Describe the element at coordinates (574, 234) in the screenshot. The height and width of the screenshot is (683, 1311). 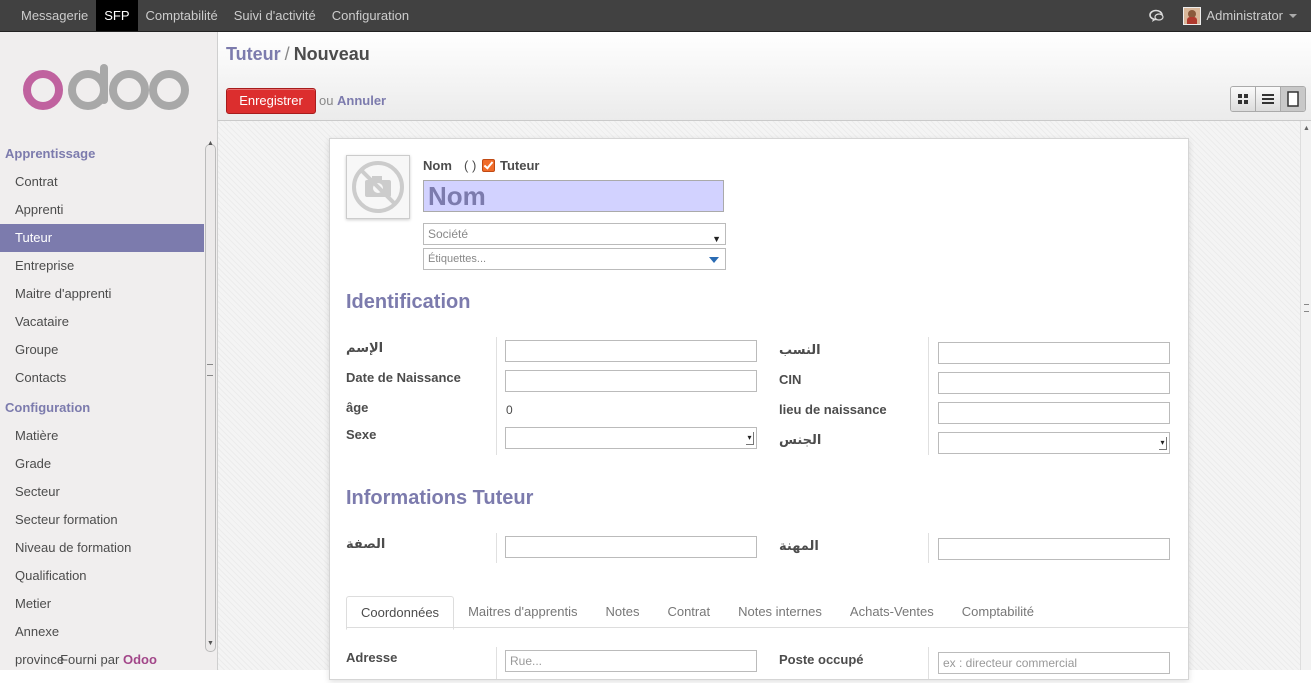
I see `company-select: Société ▼` at that location.